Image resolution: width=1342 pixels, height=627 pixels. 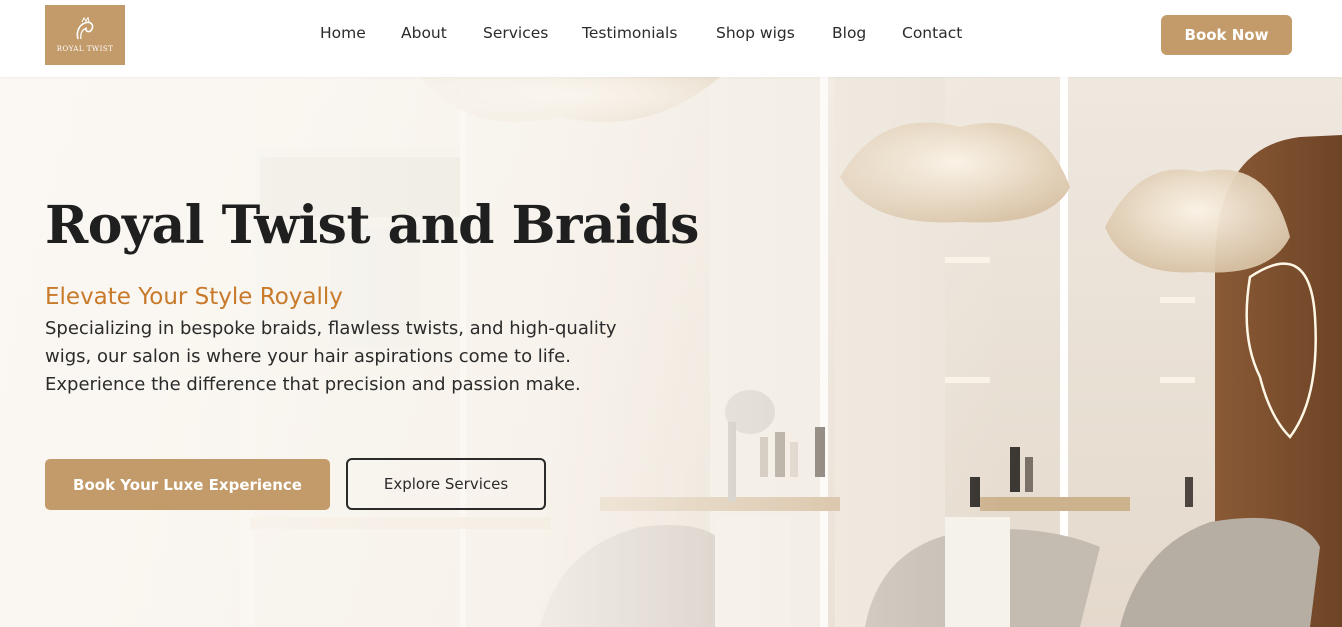 I want to click on nav-contact: Contact, so click(x=932, y=33).